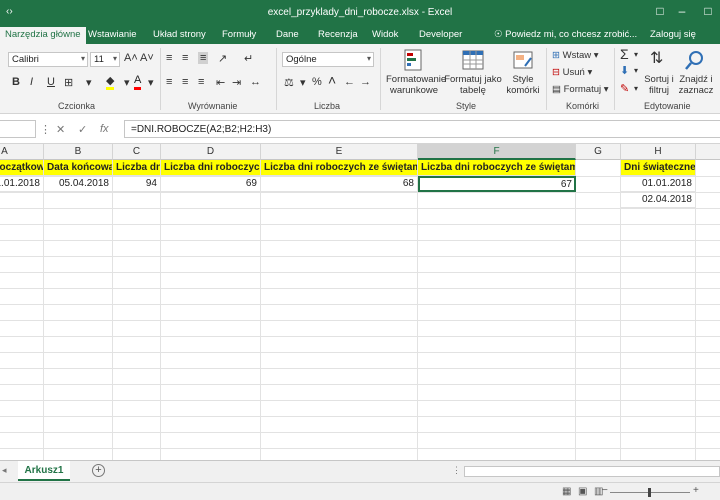 The height and width of the screenshot is (500, 720). Describe the element at coordinates (98, 470) in the screenshot. I see `add-sheet-button: +` at that location.